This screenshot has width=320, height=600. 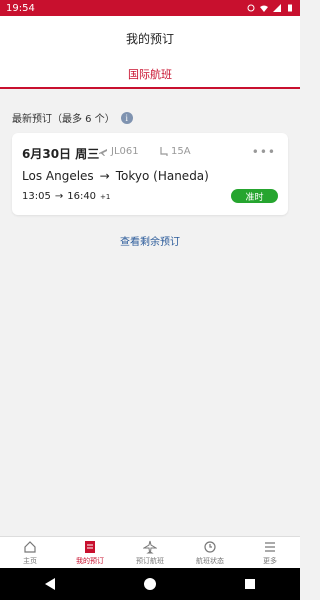 I want to click on nav-more: 更多, so click(x=270, y=553).